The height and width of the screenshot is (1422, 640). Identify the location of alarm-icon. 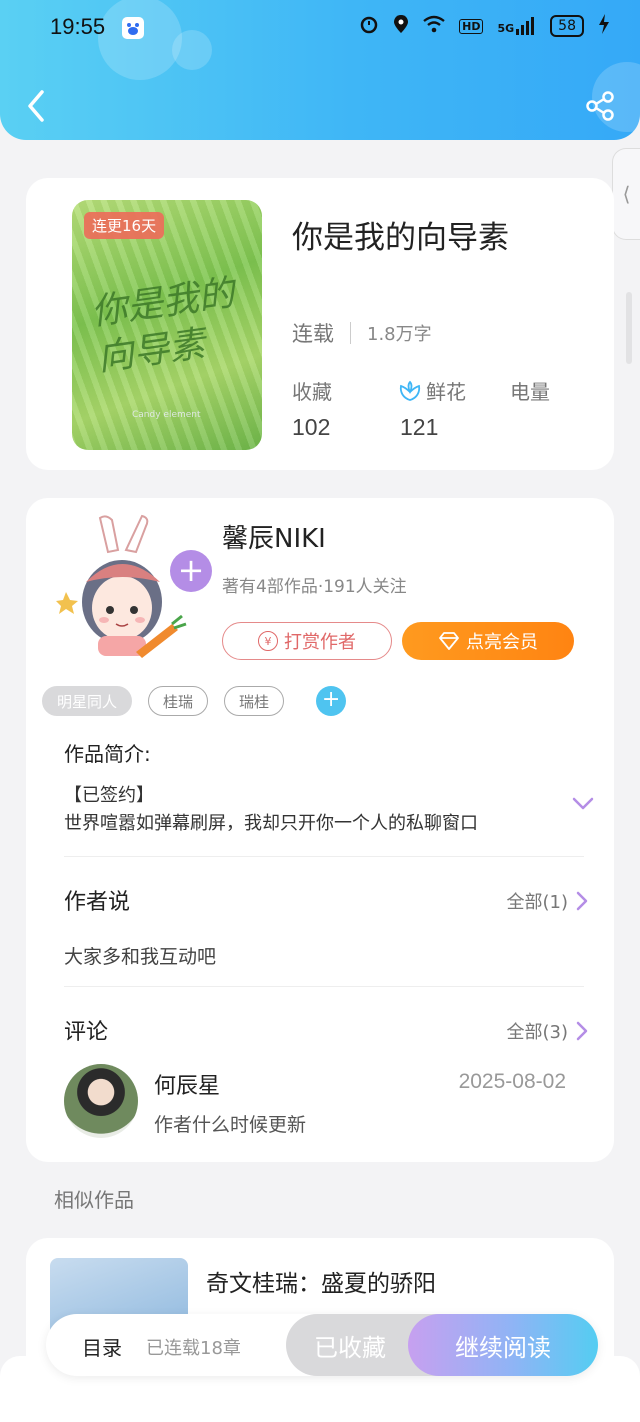
(369, 26).